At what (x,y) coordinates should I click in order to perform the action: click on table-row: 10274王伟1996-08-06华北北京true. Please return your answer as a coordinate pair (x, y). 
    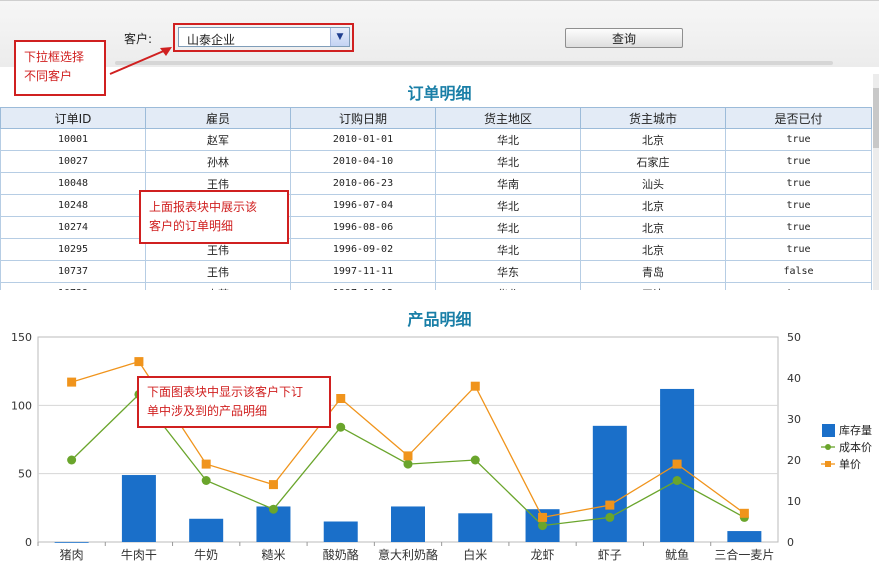
    Looking at the image, I should click on (436, 227).